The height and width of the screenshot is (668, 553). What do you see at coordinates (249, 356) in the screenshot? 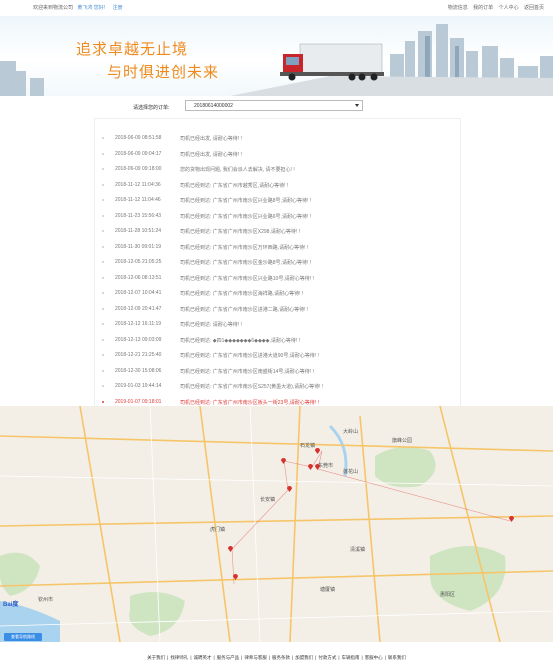
I see `timeline-message: 司机已经到达: 广东省广州市南沙区进港大道90号,请耐心等待! !` at bounding box center [249, 356].